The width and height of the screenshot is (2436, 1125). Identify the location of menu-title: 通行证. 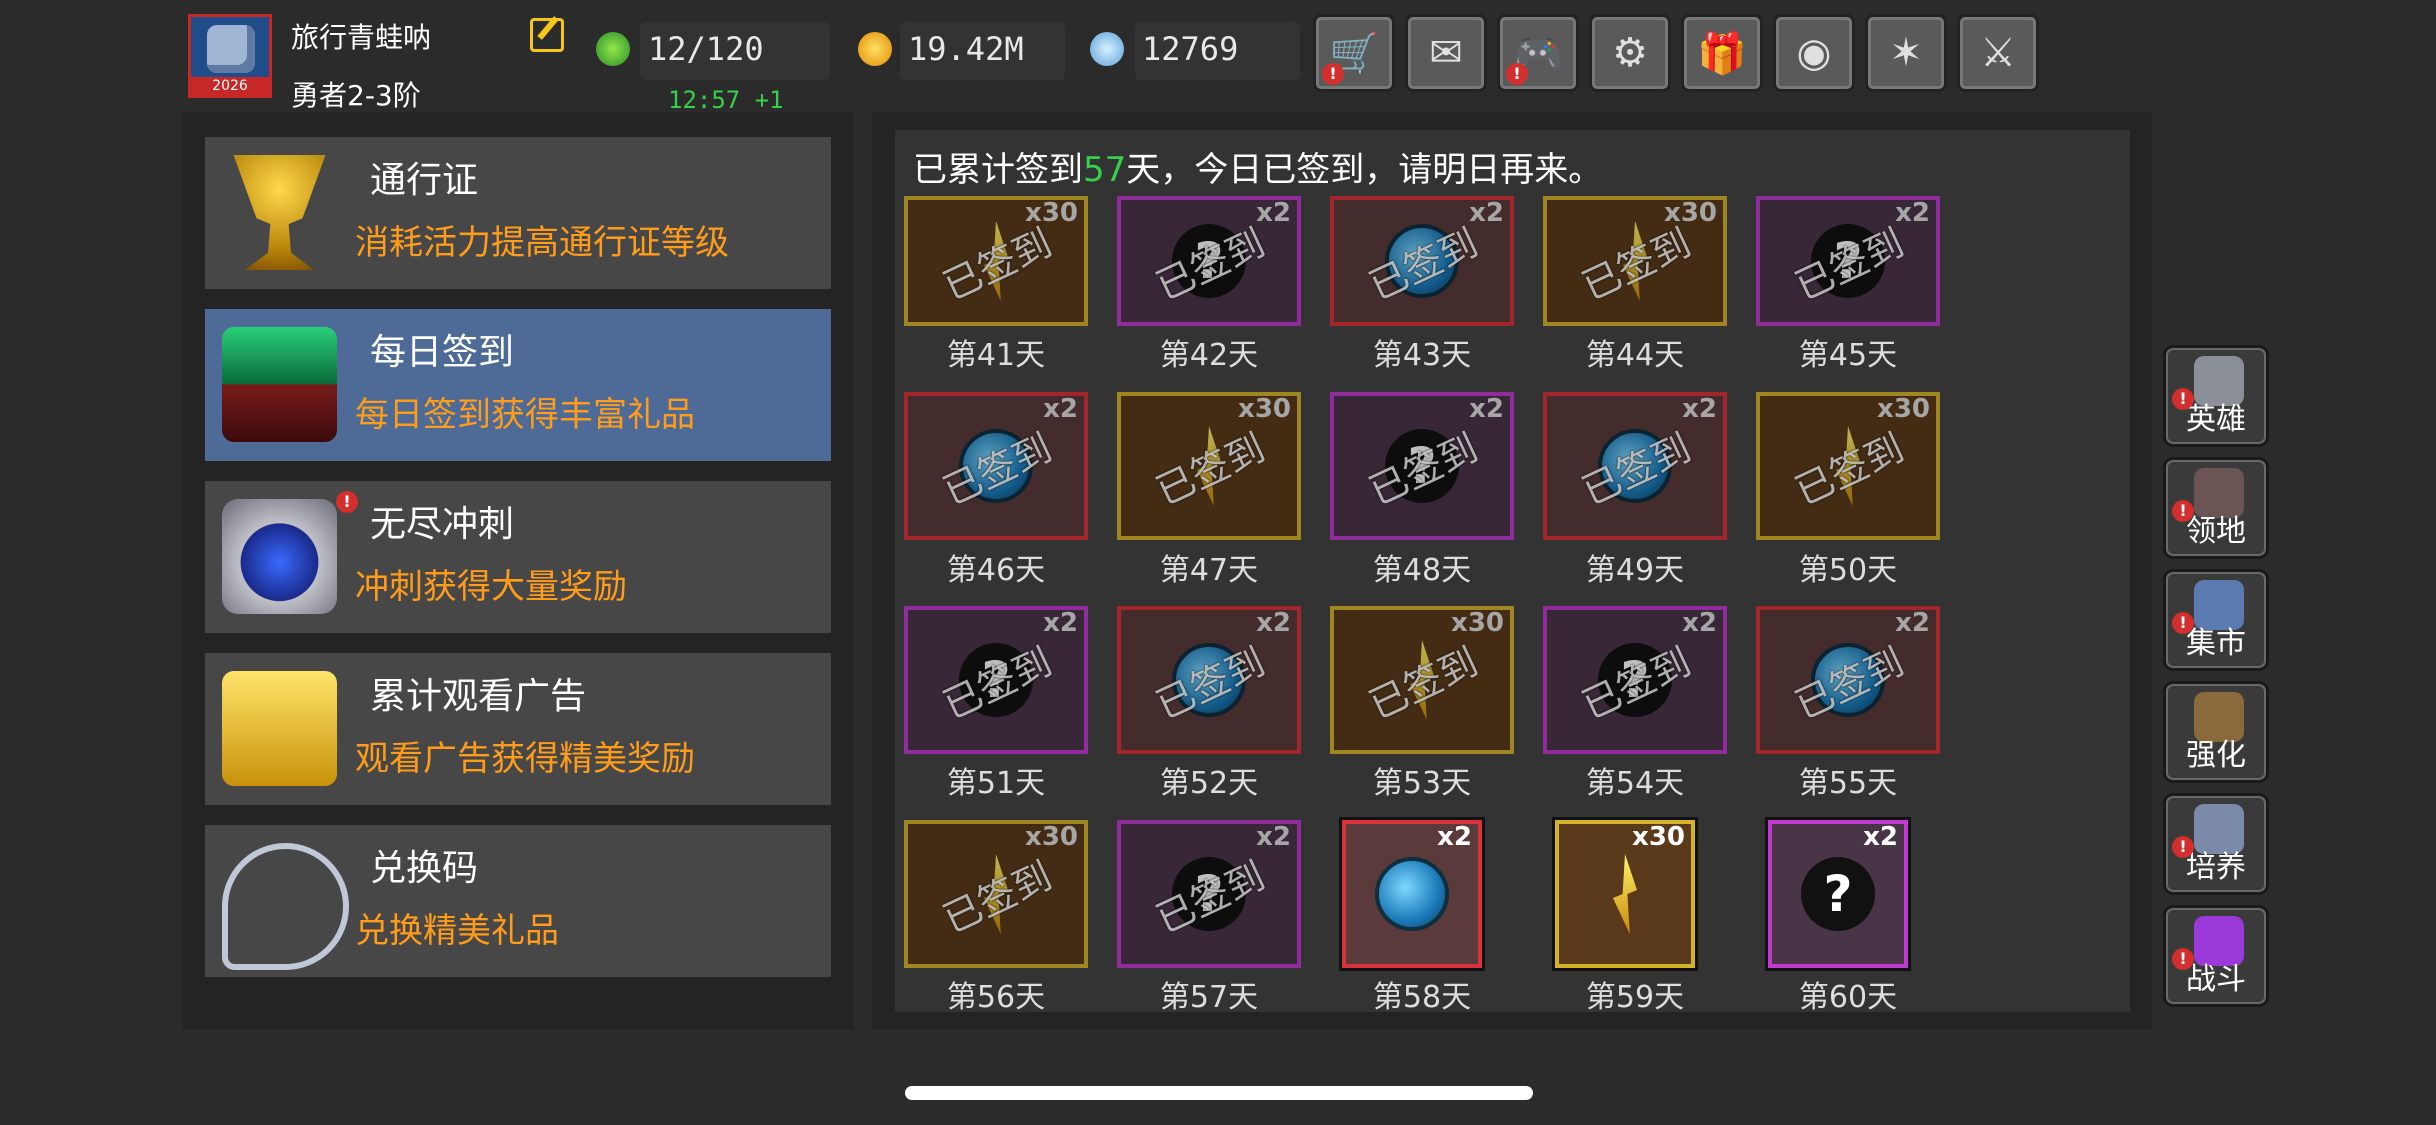
(424, 180).